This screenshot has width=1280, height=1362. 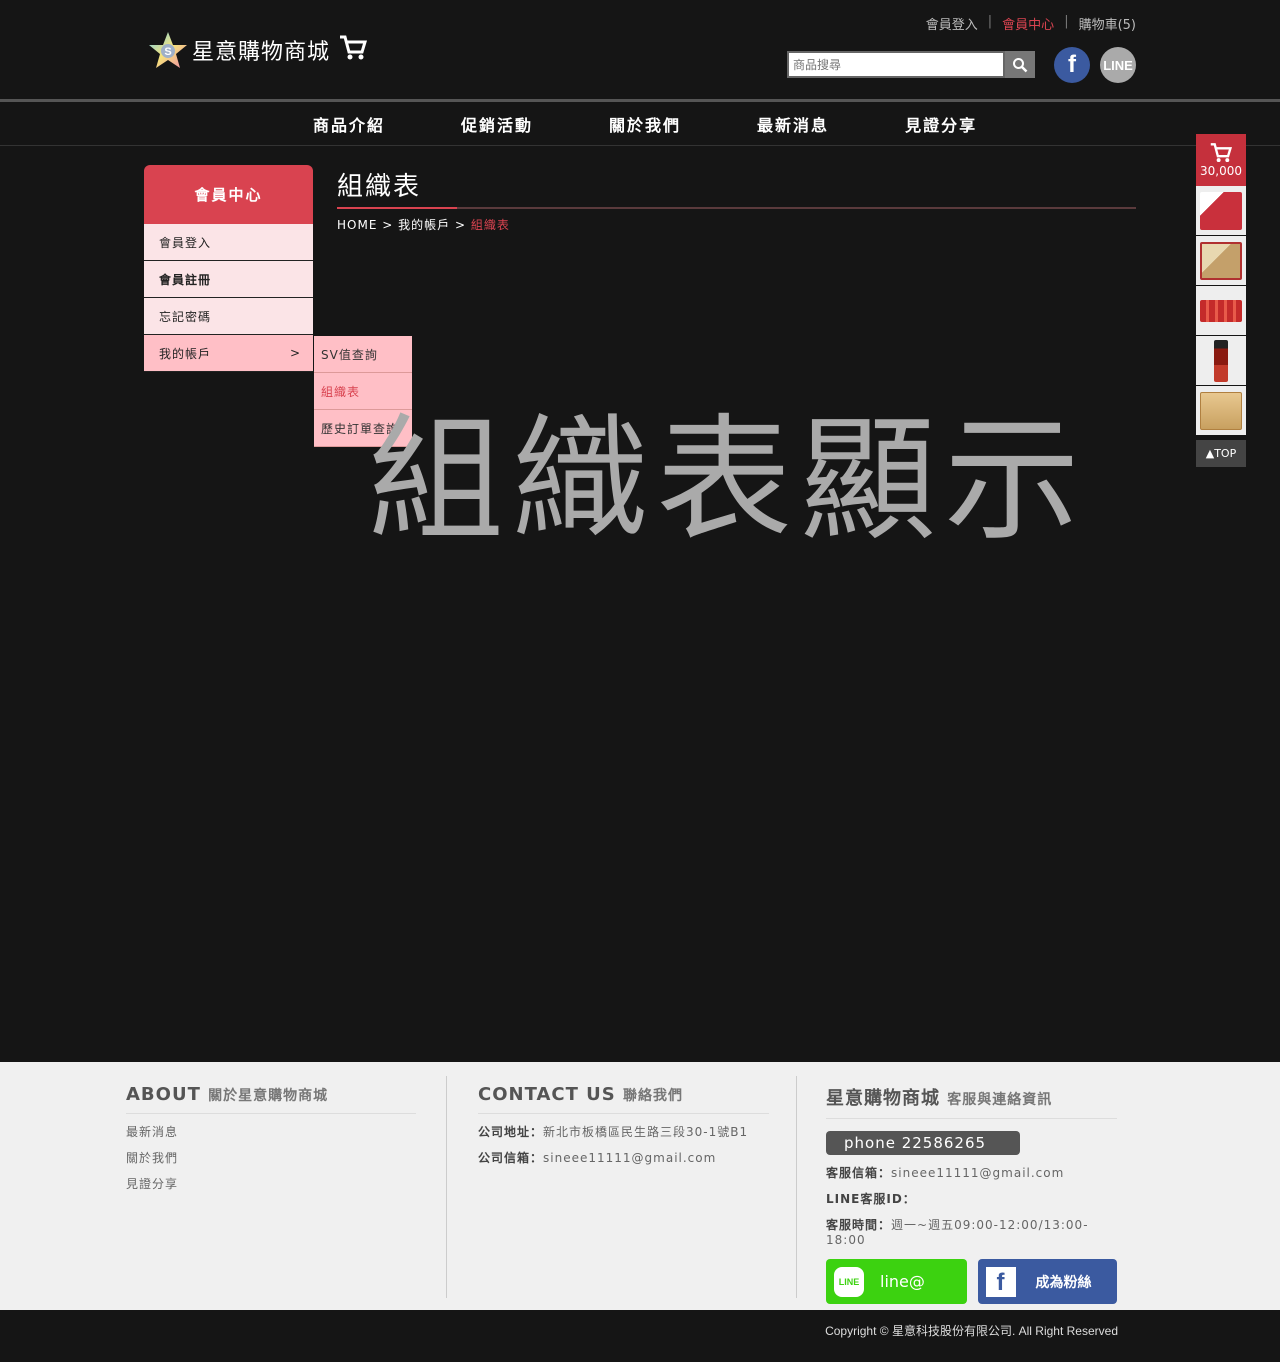 What do you see at coordinates (547, 1094) in the screenshot?
I see `footer-contact-title: CONTACT US` at bounding box center [547, 1094].